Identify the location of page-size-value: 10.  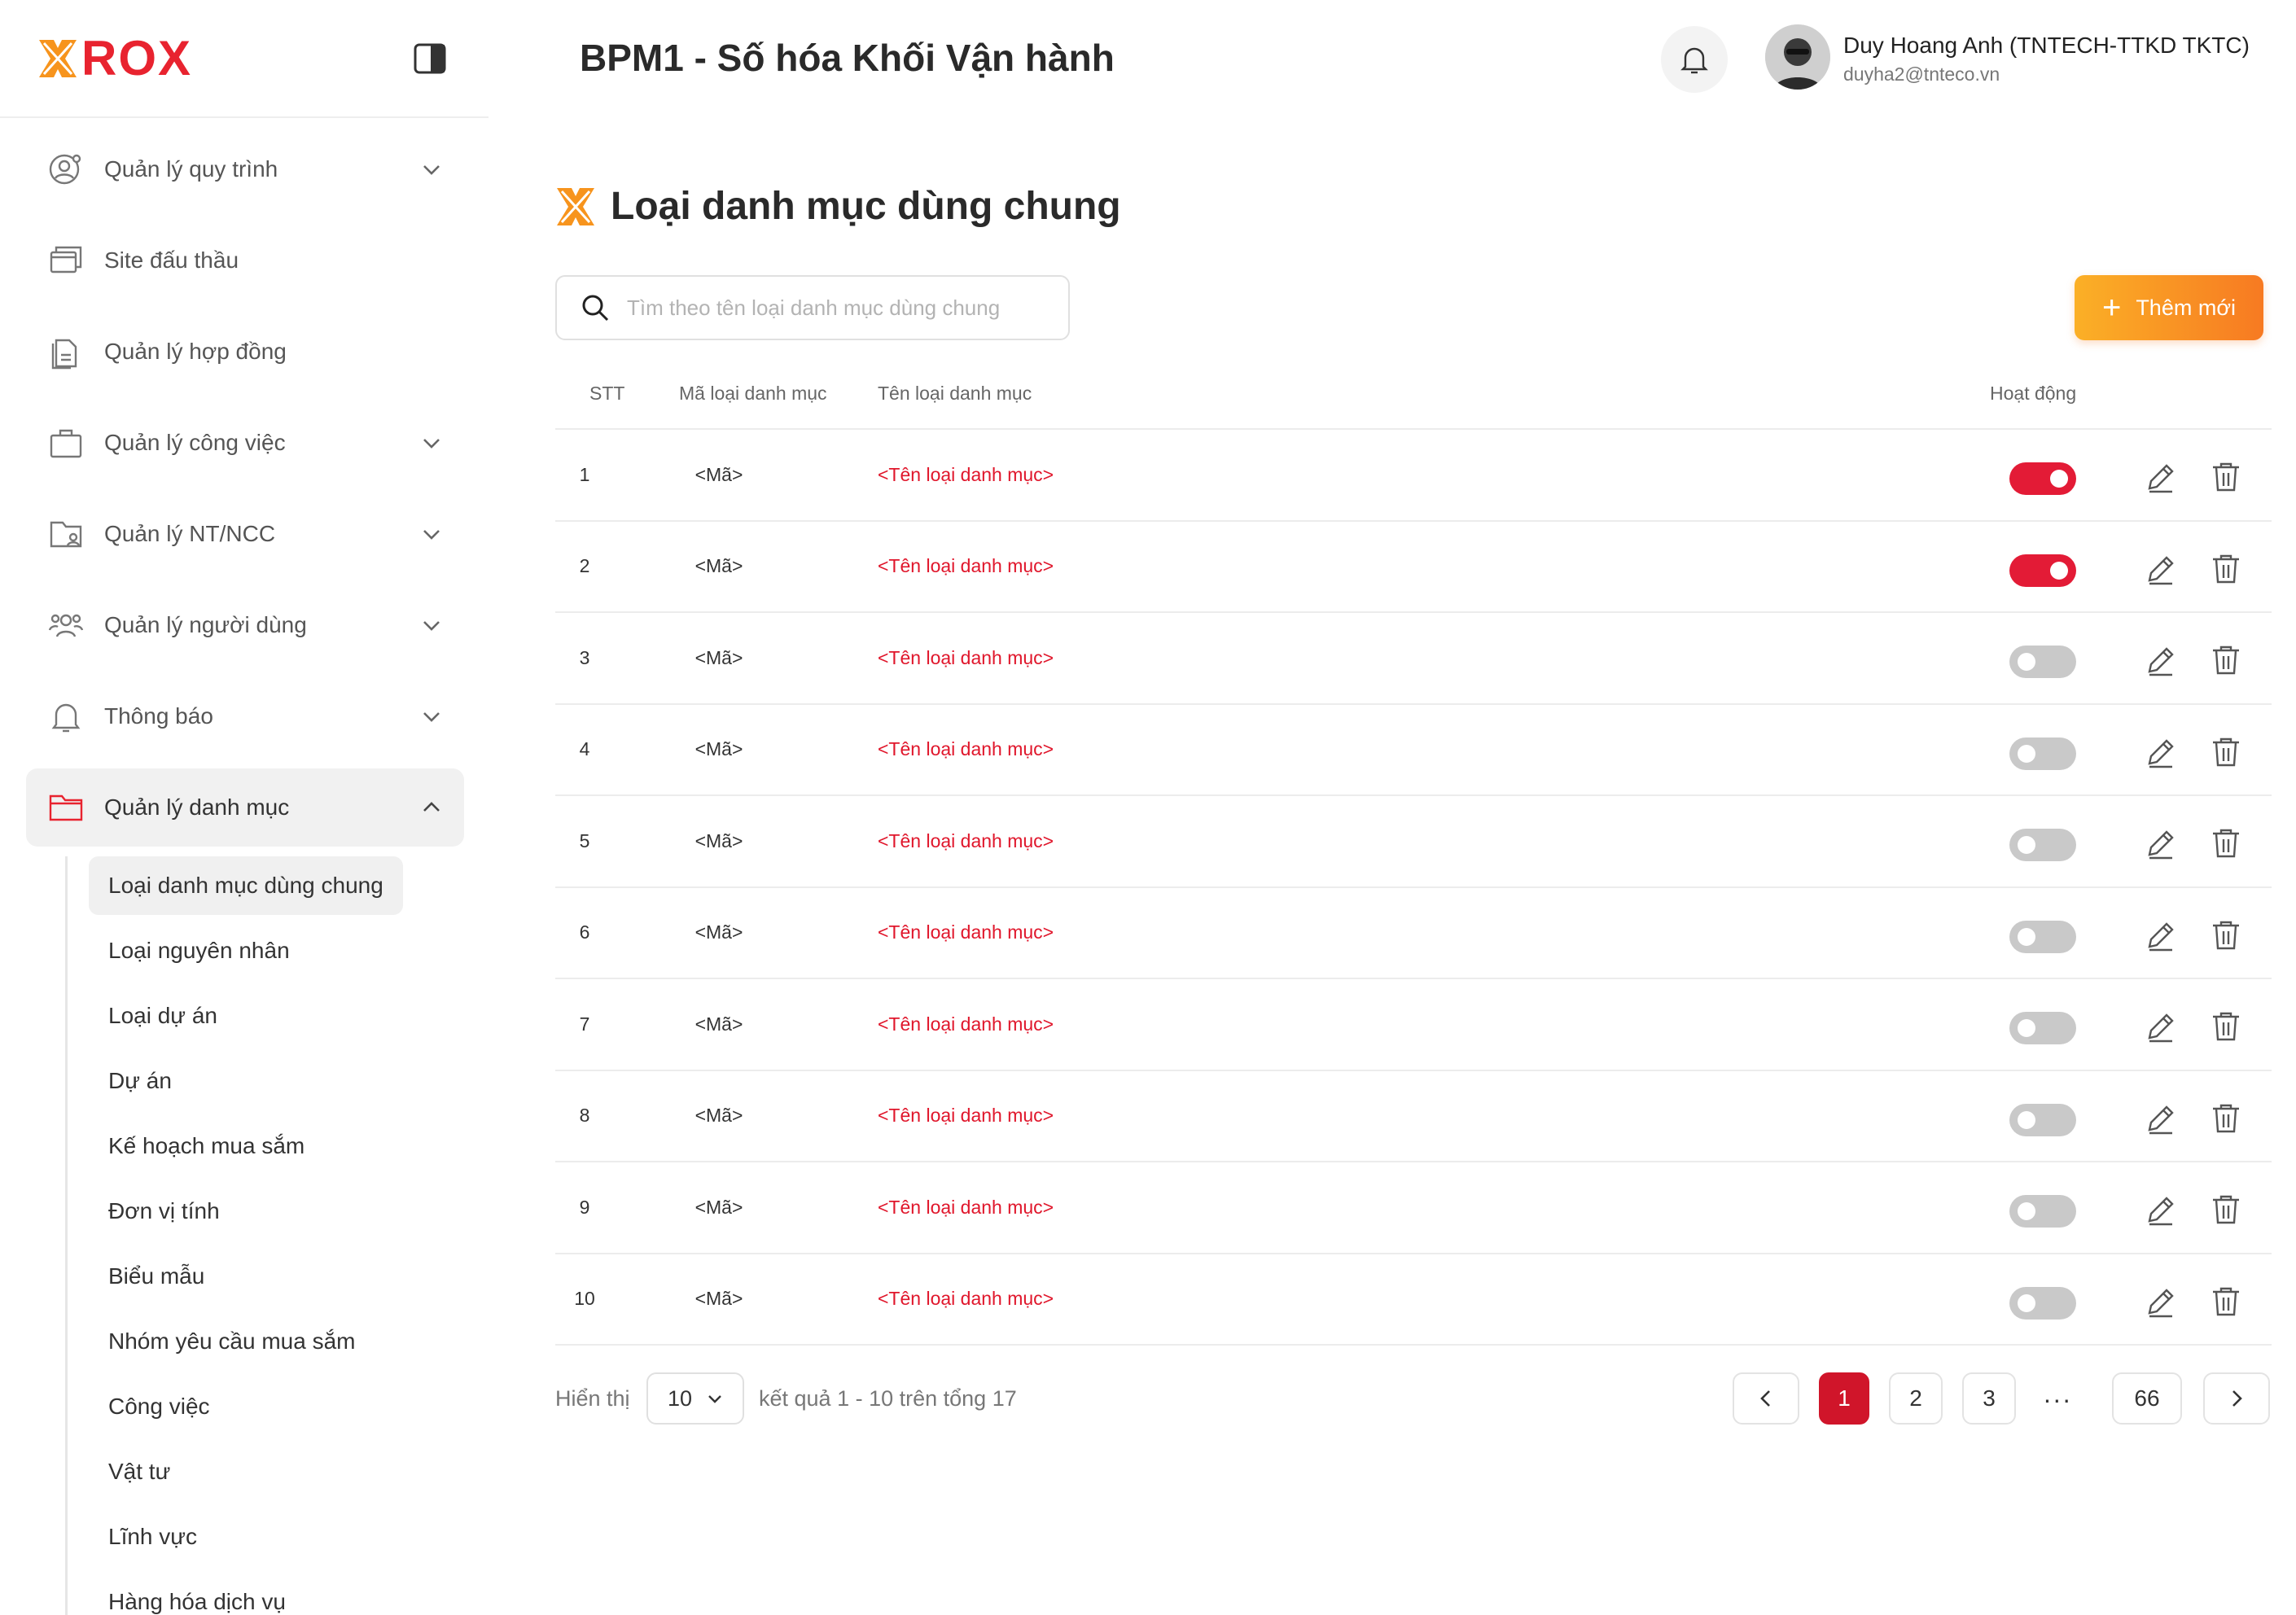
(680, 1398).